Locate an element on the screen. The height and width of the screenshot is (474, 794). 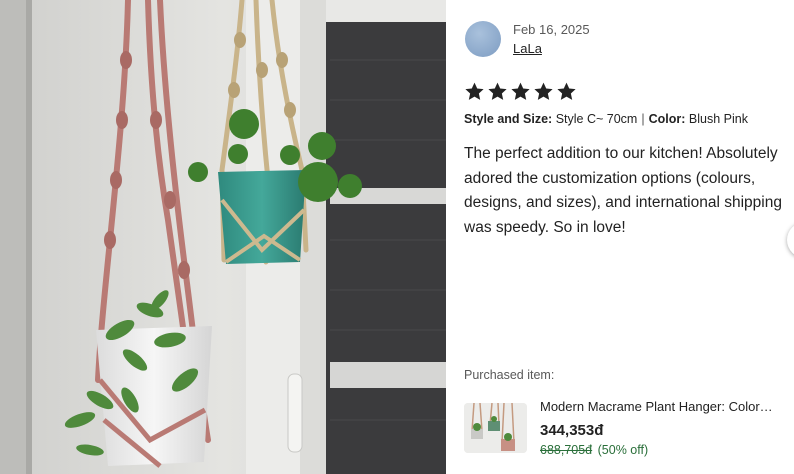
style-label: Style and Size: is located at coordinates (508, 119).